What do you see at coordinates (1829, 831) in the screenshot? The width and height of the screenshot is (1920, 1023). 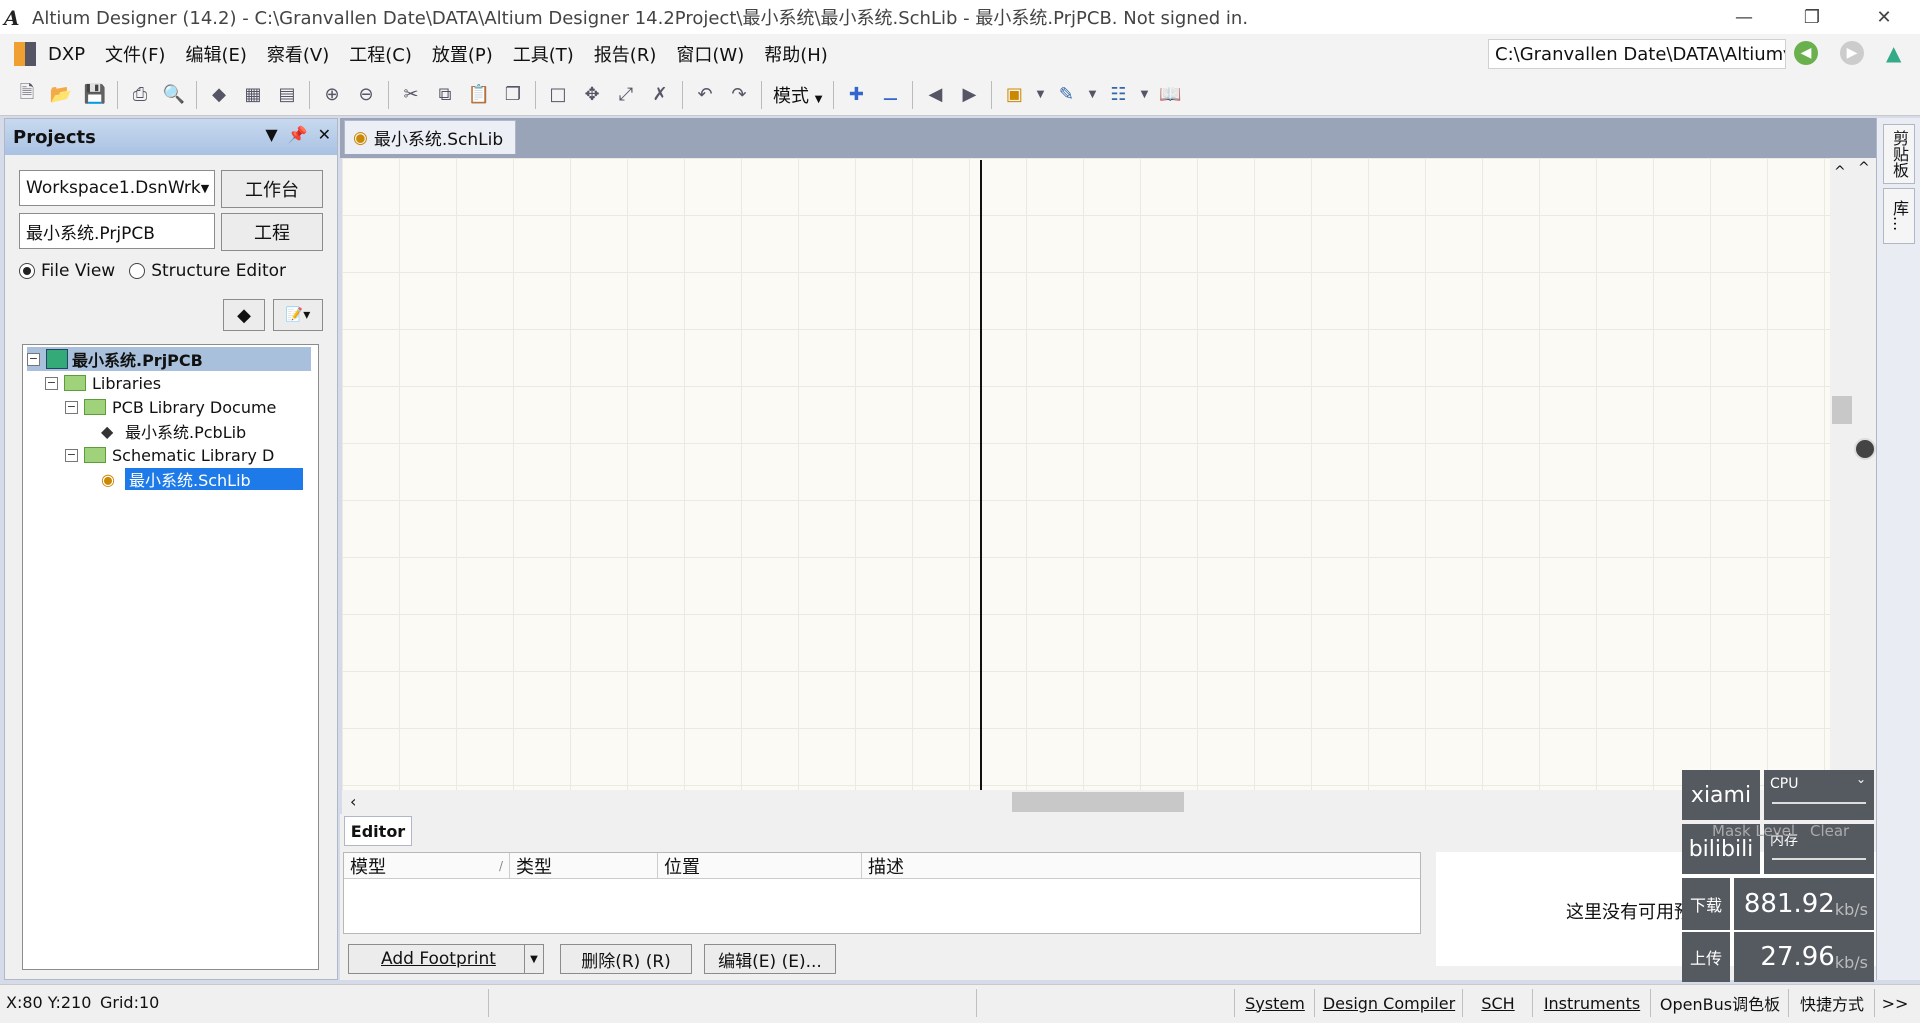 I see `clear-label: Clear` at bounding box center [1829, 831].